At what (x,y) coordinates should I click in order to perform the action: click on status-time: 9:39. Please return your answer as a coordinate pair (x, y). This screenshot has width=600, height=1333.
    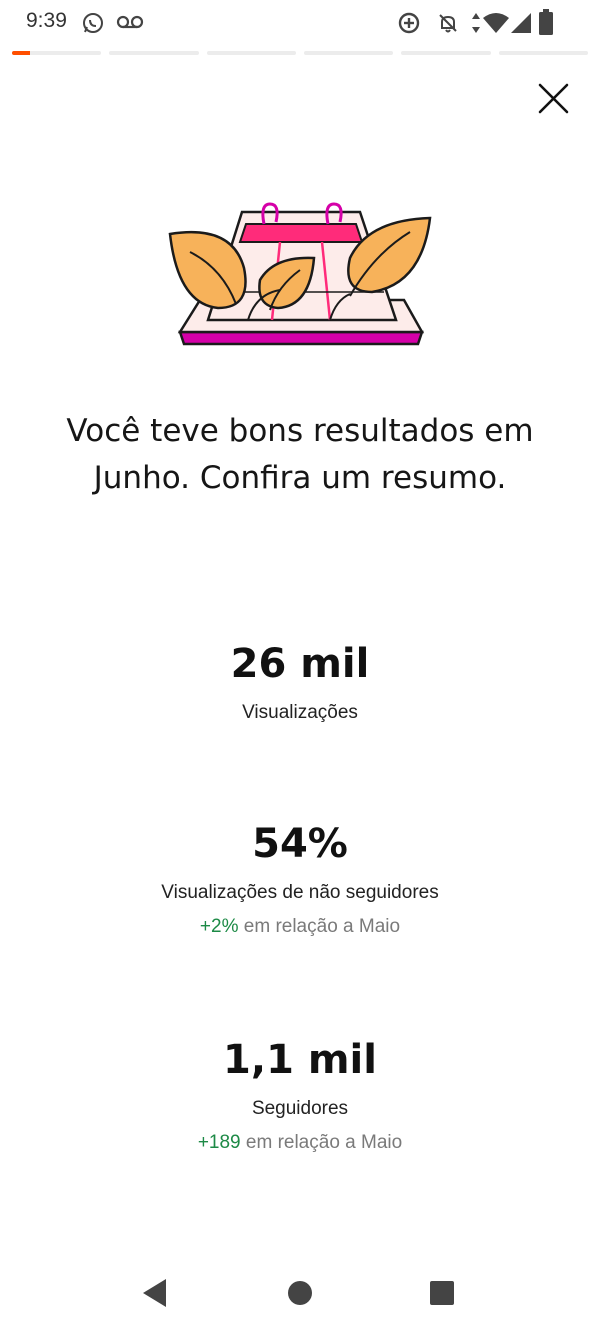
    Looking at the image, I should click on (46, 20).